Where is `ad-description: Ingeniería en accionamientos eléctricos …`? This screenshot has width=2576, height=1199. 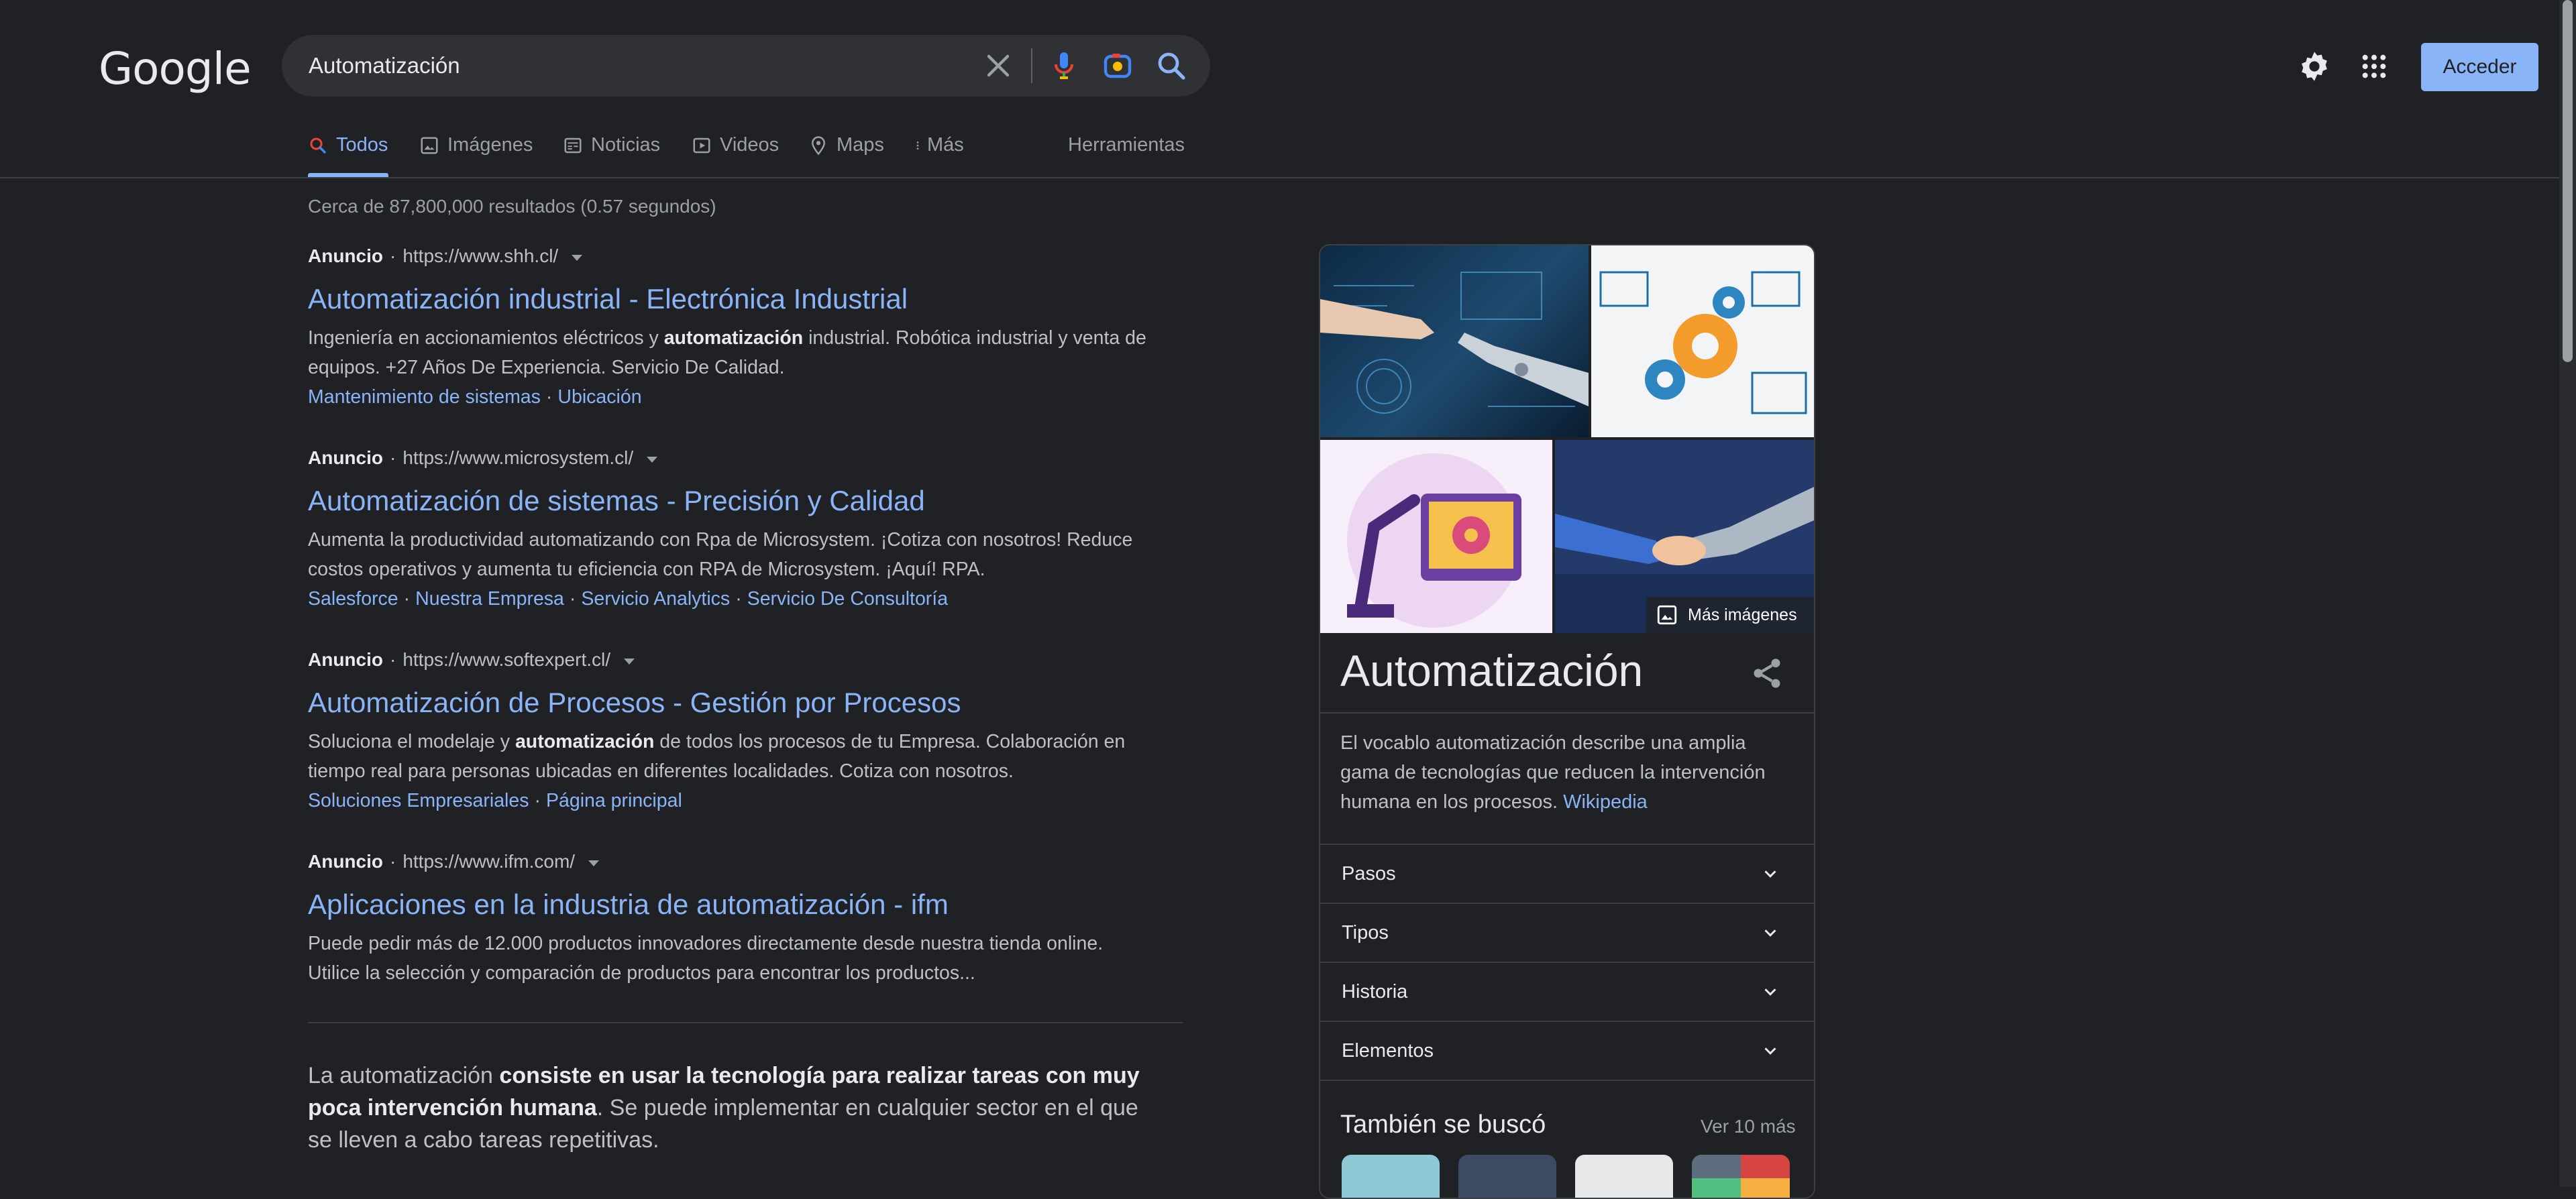 ad-description: Ingeniería en accionamientos eléctricos … is located at coordinates (727, 353).